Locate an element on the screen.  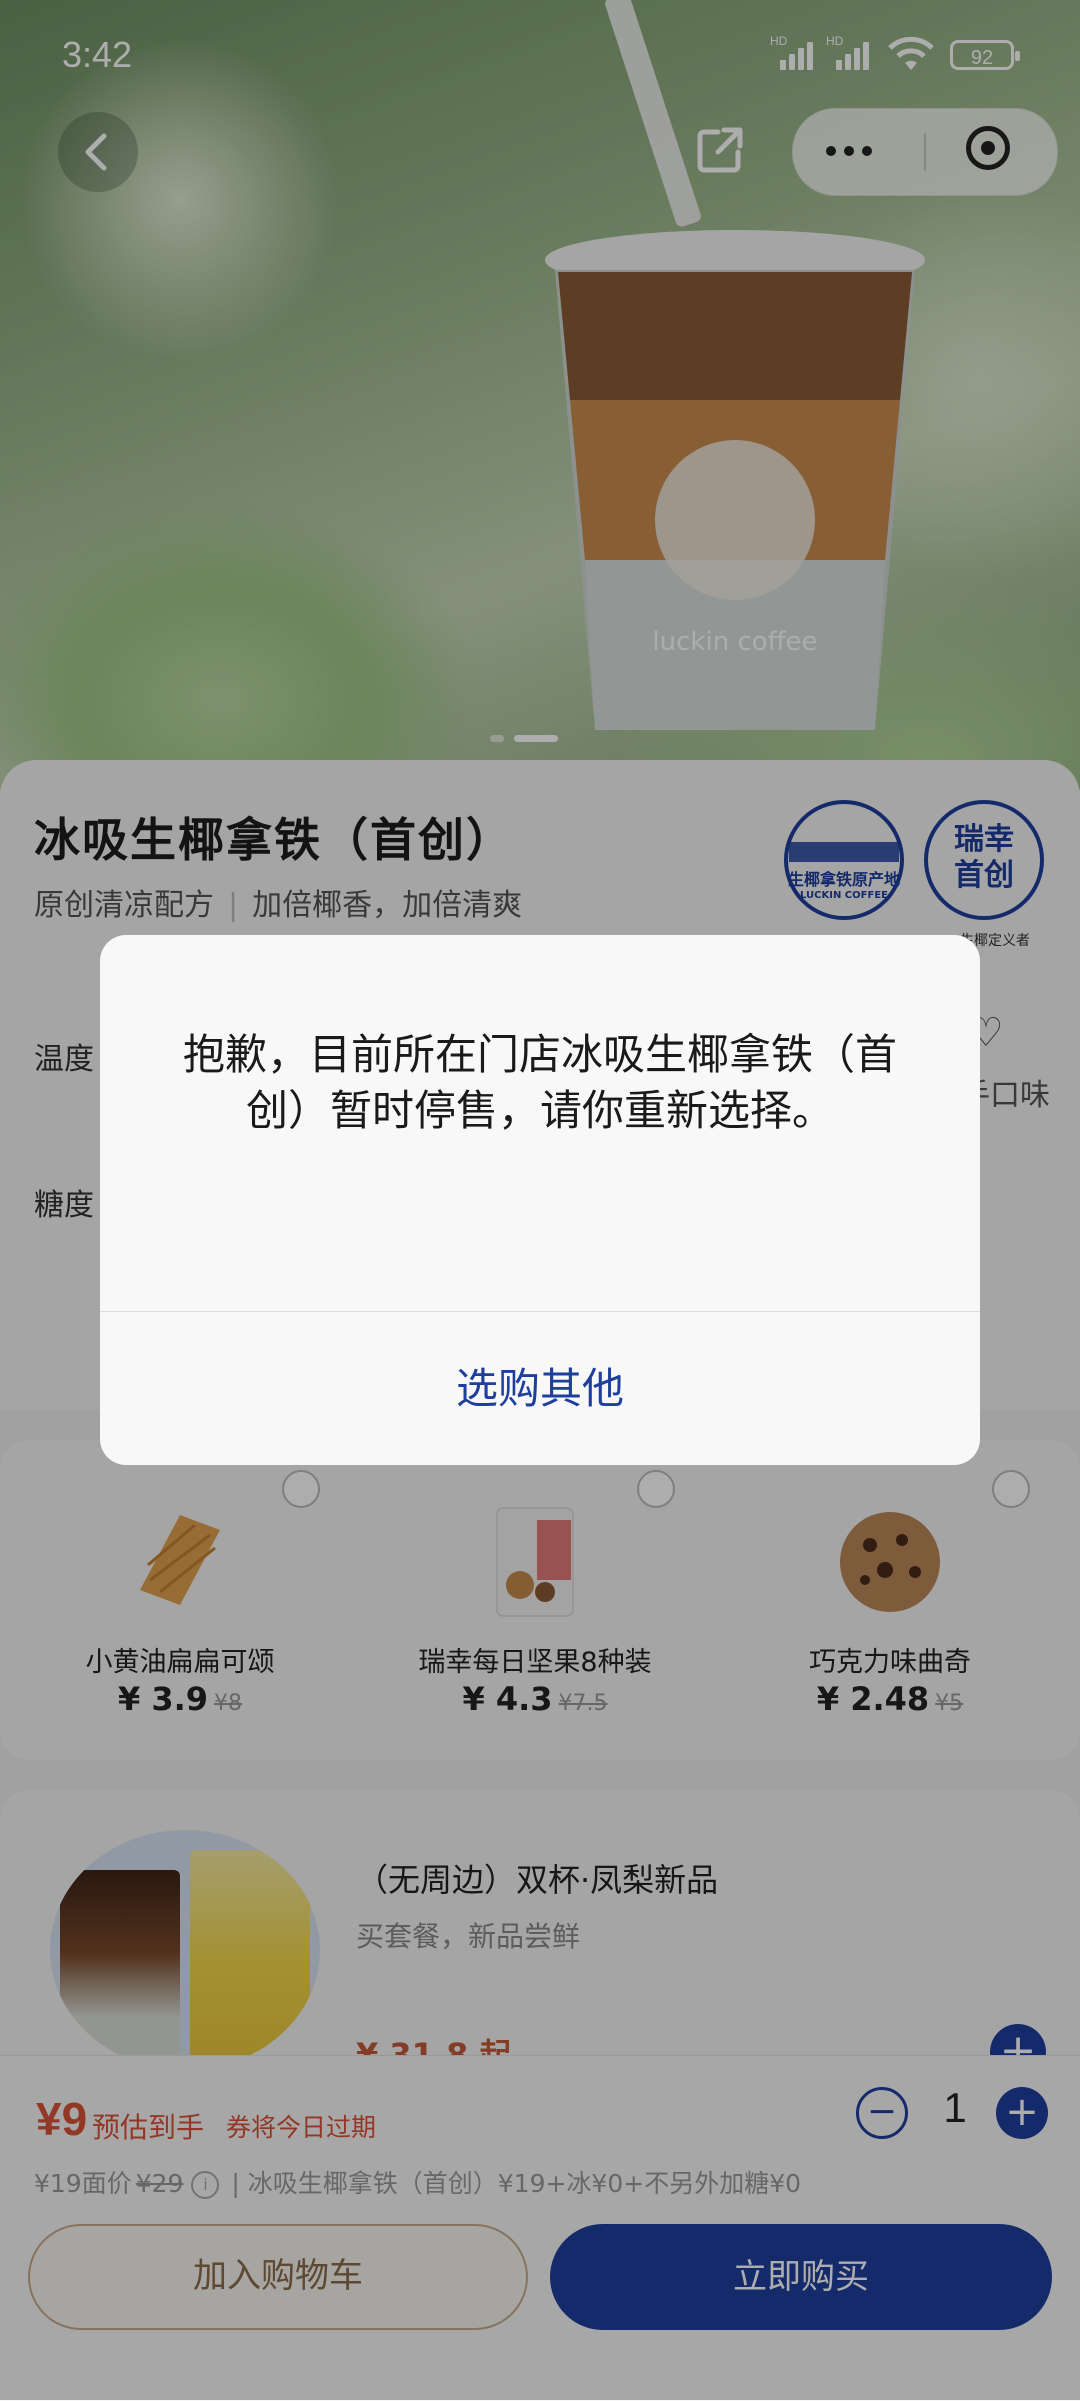
choose-other-button: 选购其他 is located at coordinates (540, 1388).